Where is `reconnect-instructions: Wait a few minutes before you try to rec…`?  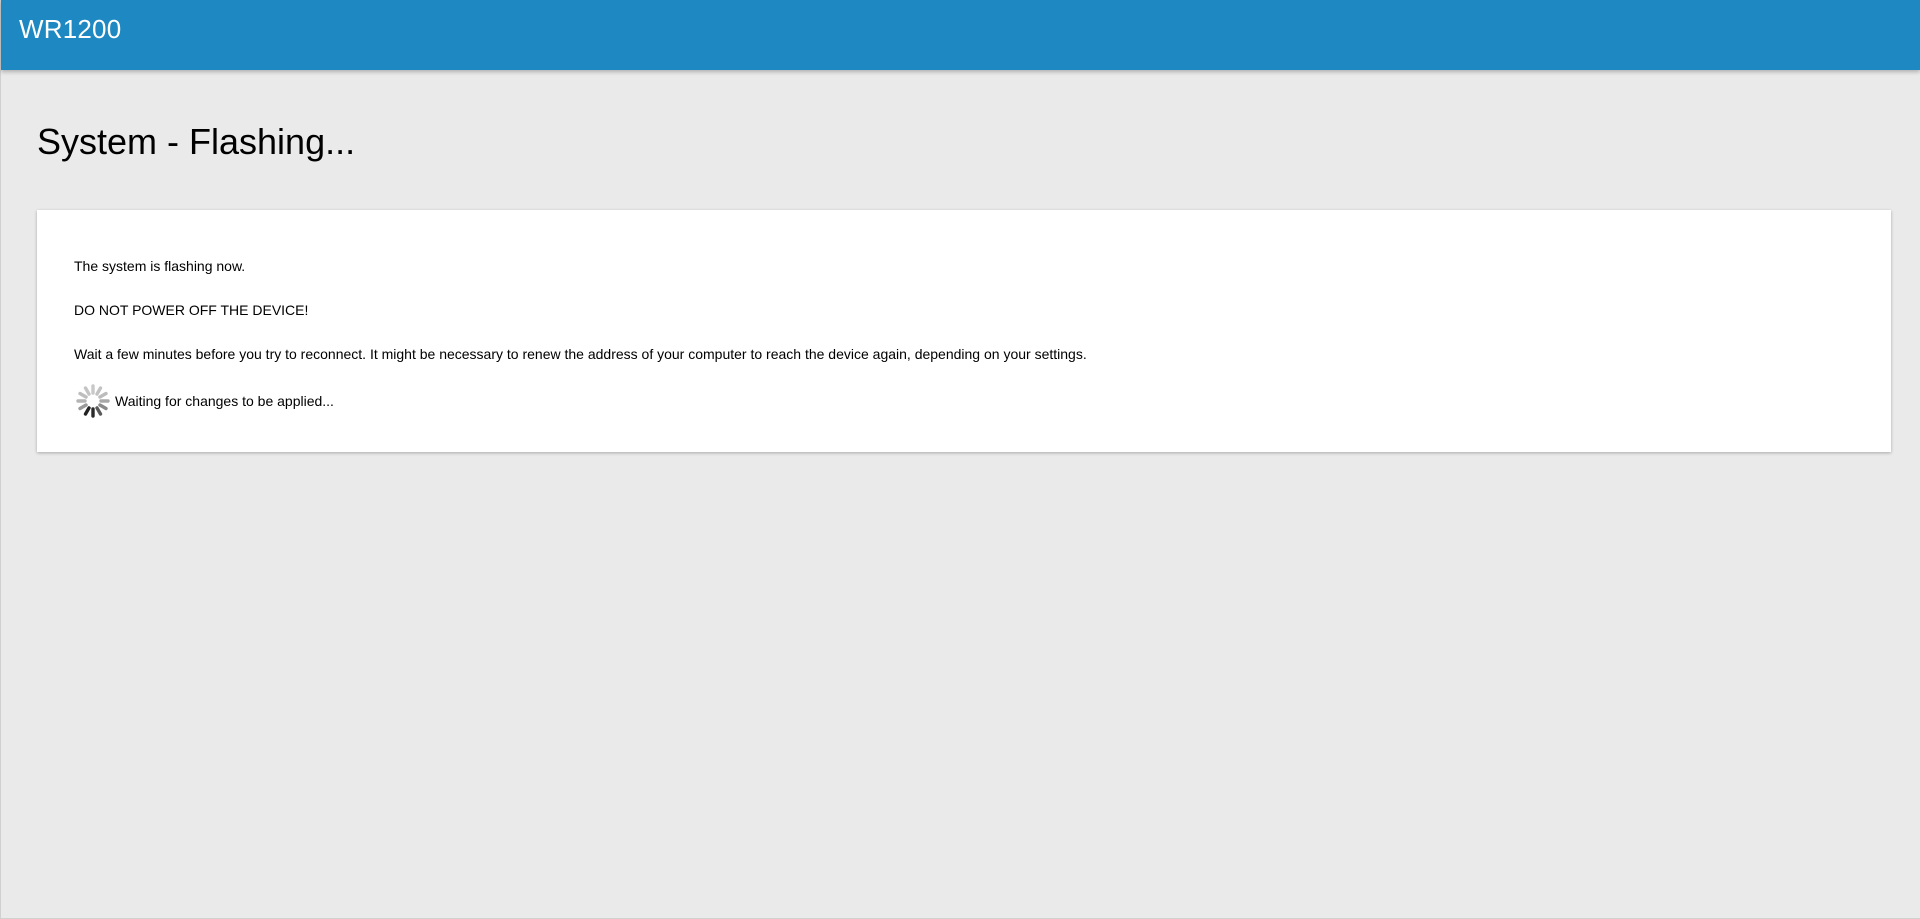
reconnect-instructions: Wait a few minutes before you try to rec… is located at coordinates (580, 354).